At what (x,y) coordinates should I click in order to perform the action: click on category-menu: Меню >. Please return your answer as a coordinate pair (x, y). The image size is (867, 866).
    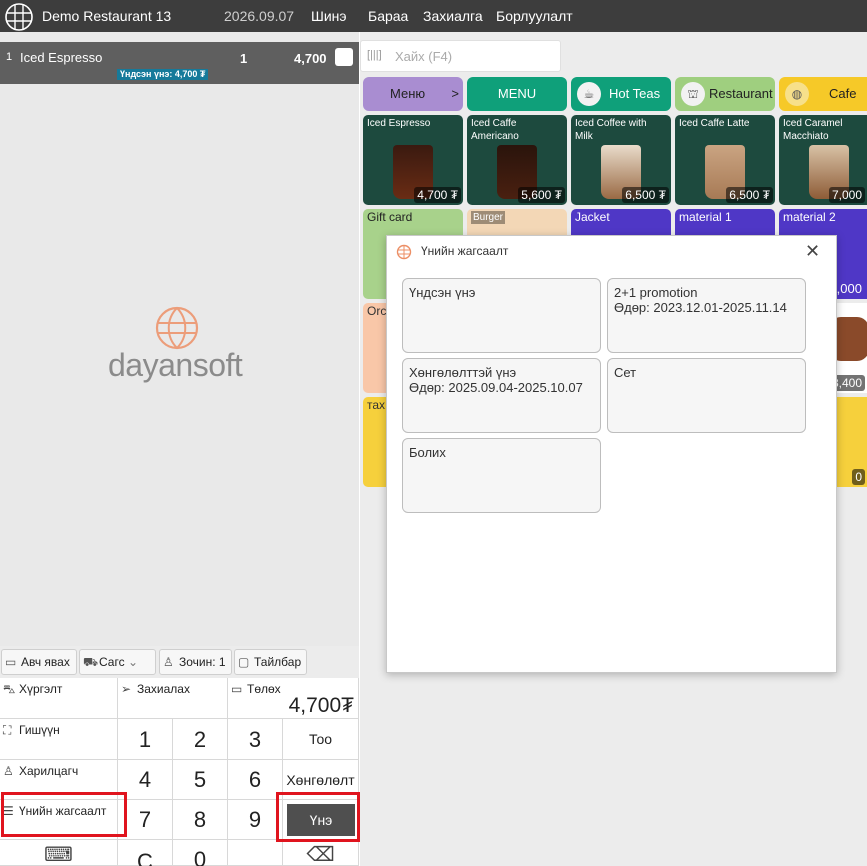
    Looking at the image, I should click on (413, 94).